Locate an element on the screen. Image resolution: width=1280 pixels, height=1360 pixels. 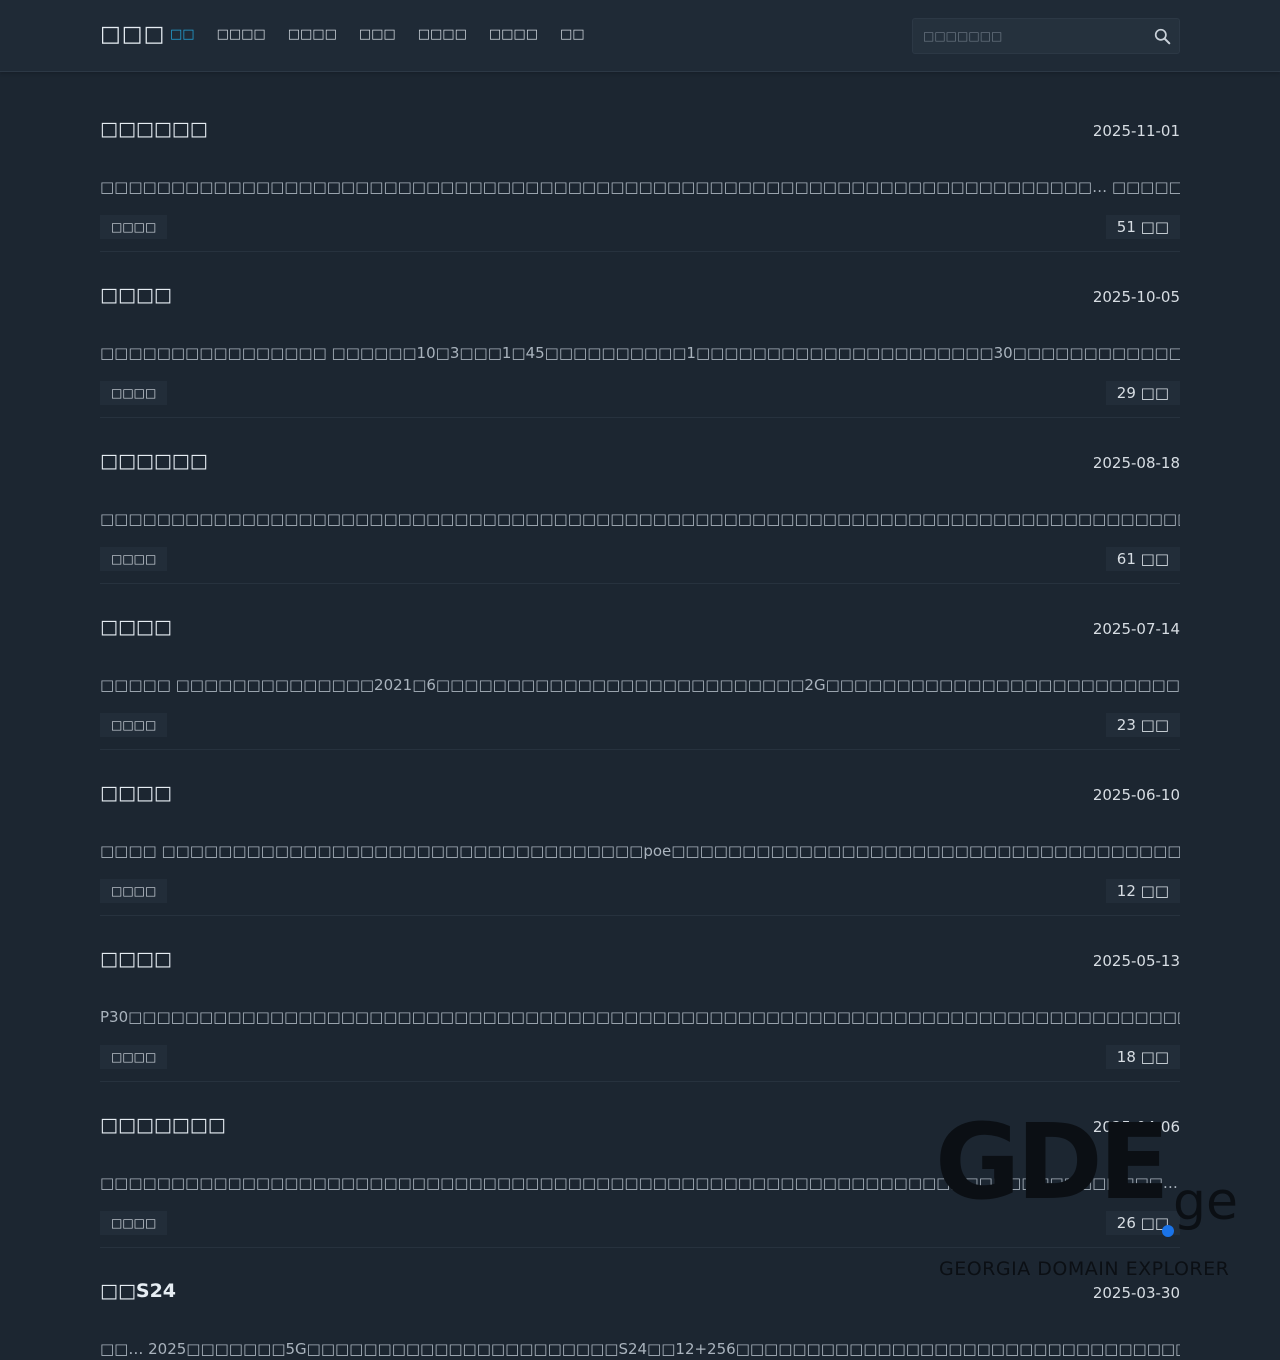
main-nav: □□ □□□□ □□□□ □□□ □□□□ □□□□ □□ is located at coordinates (388, 34).